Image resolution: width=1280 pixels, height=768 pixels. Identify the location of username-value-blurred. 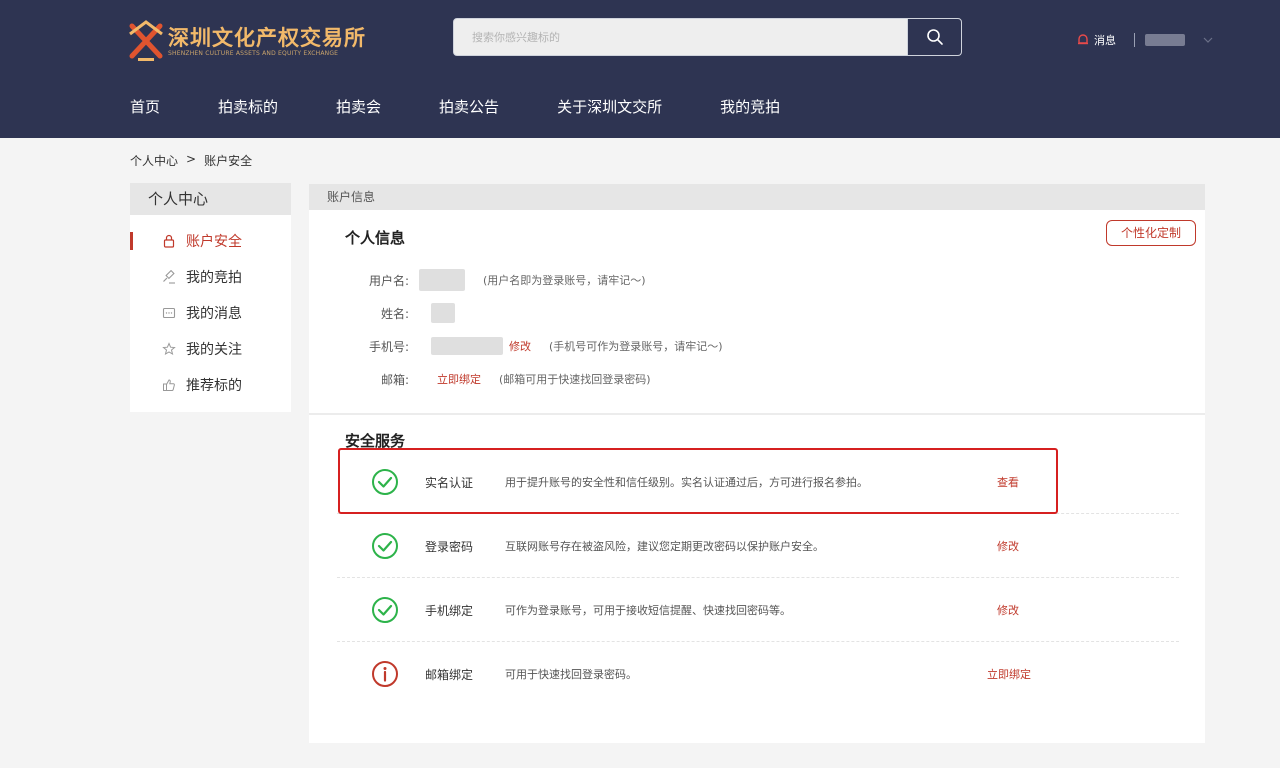
(442, 280).